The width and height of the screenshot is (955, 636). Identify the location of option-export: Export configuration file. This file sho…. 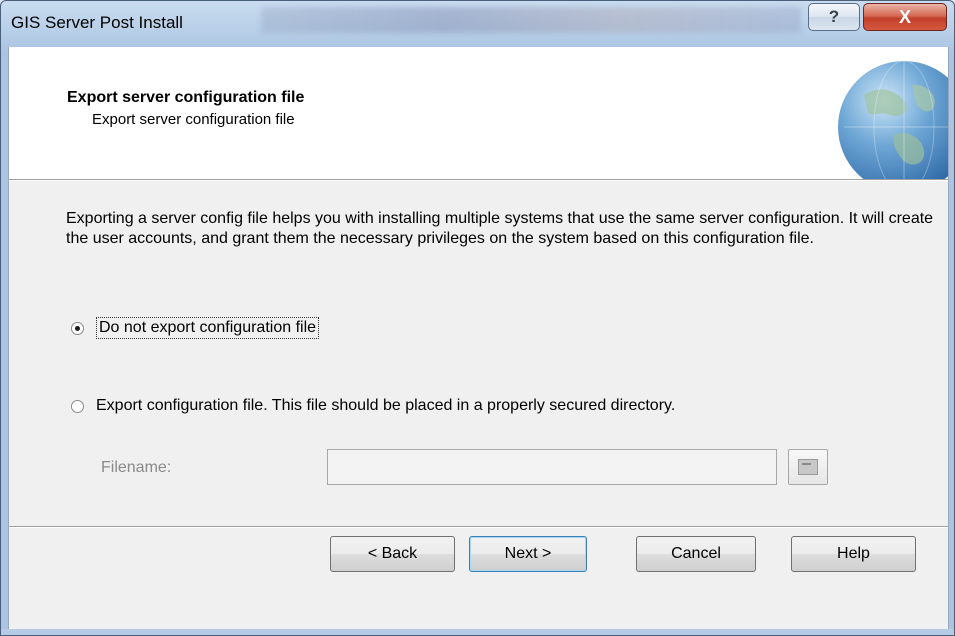
(373, 406).